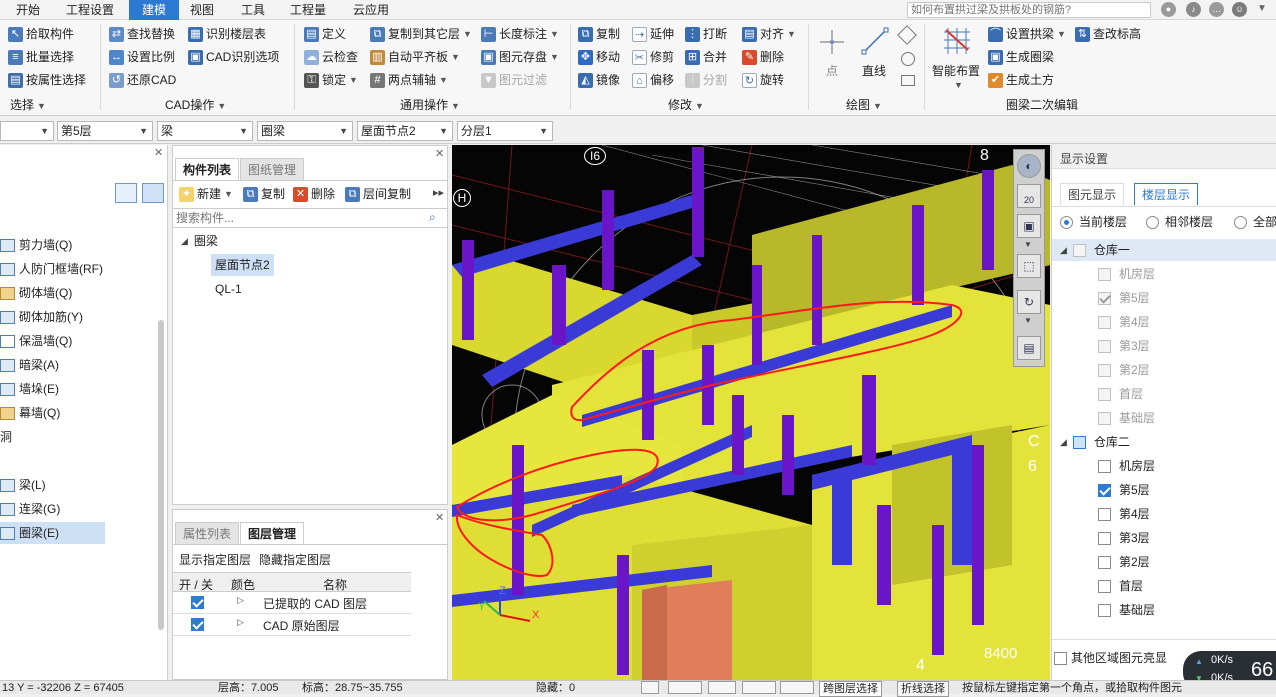  Describe the element at coordinates (52, 533) in the screenshot. I see `nav-item-ring-beam: 圈梁(E)` at that location.